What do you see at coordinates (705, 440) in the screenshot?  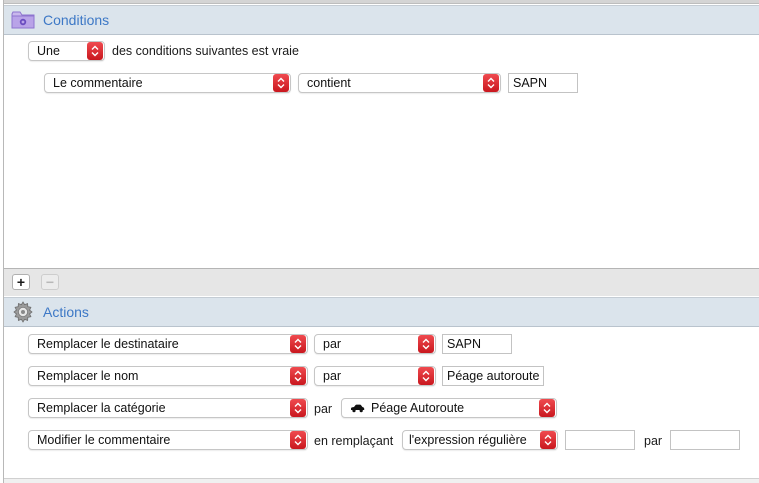 I see `replace-value-input` at bounding box center [705, 440].